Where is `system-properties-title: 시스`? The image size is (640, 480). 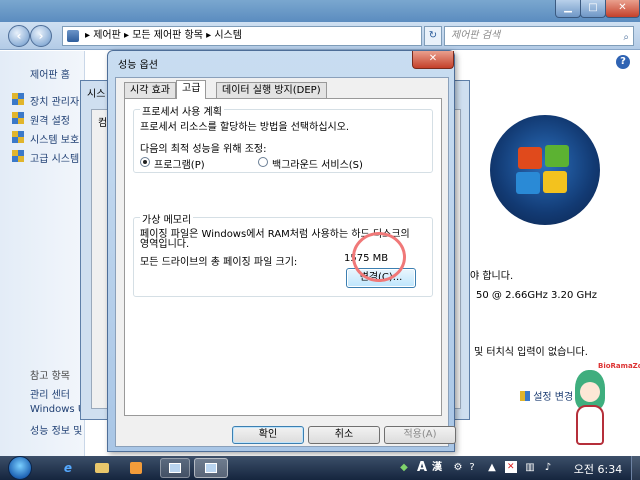 system-properties-title: 시스 is located at coordinates (96, 94).